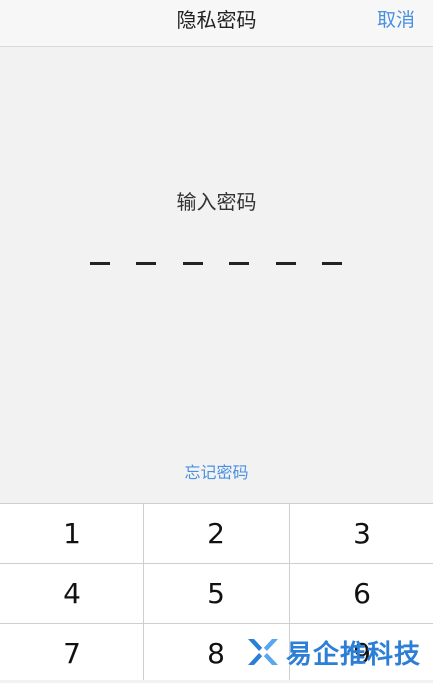 The width and height of the screenshot is (433, 683). Describe the element at coordinates (263, 652) in the screenshot. I see `watermark-logo-icon` at that location.